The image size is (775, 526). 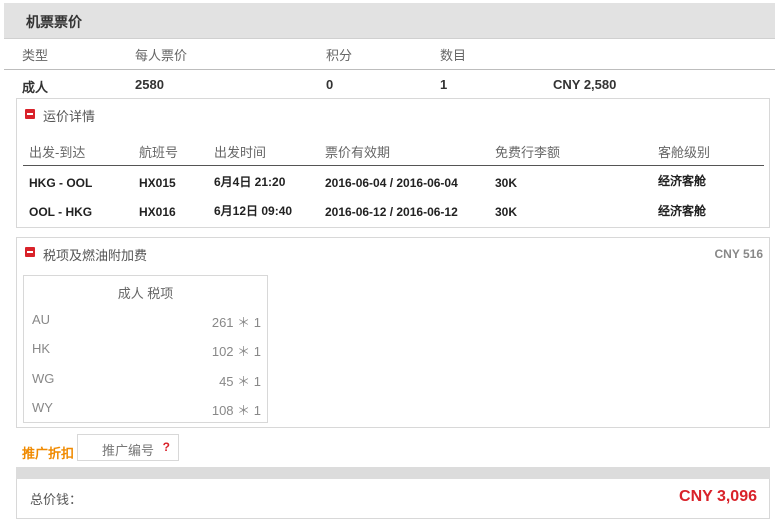 What do you see at coordinates (69, 115) in the screenshot?
I see `fare-details-title: 运价详情` at bounding box center [69, 115].